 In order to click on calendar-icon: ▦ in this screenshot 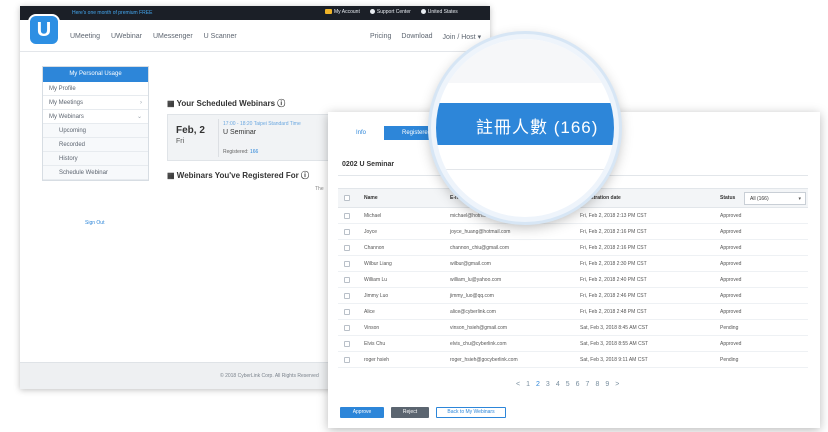, I will do `click(171, 103)`.